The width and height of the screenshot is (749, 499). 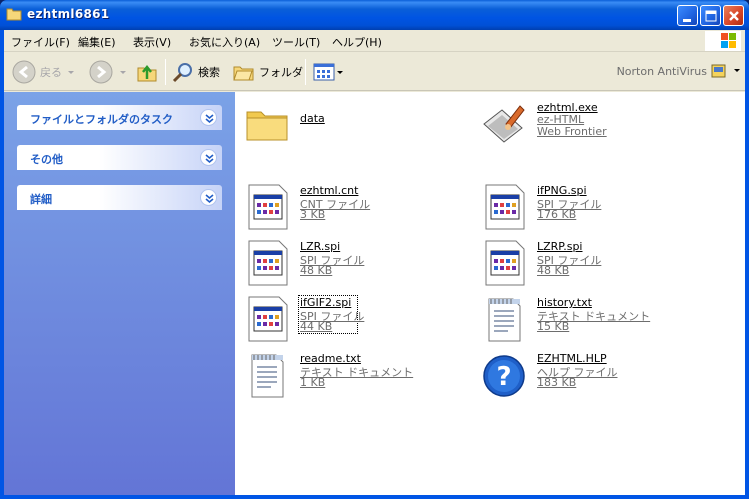 I want to click on task-title: その他, so click(x=46, y=159).